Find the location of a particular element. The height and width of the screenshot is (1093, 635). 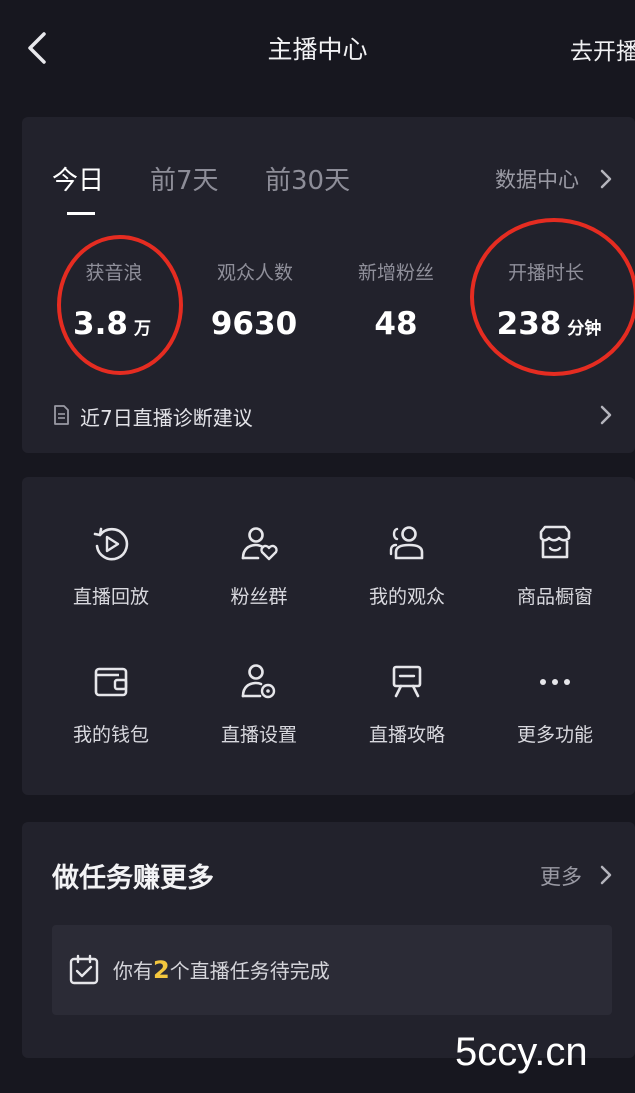

metric-number: 9630 is located at coordinates (254, 324).